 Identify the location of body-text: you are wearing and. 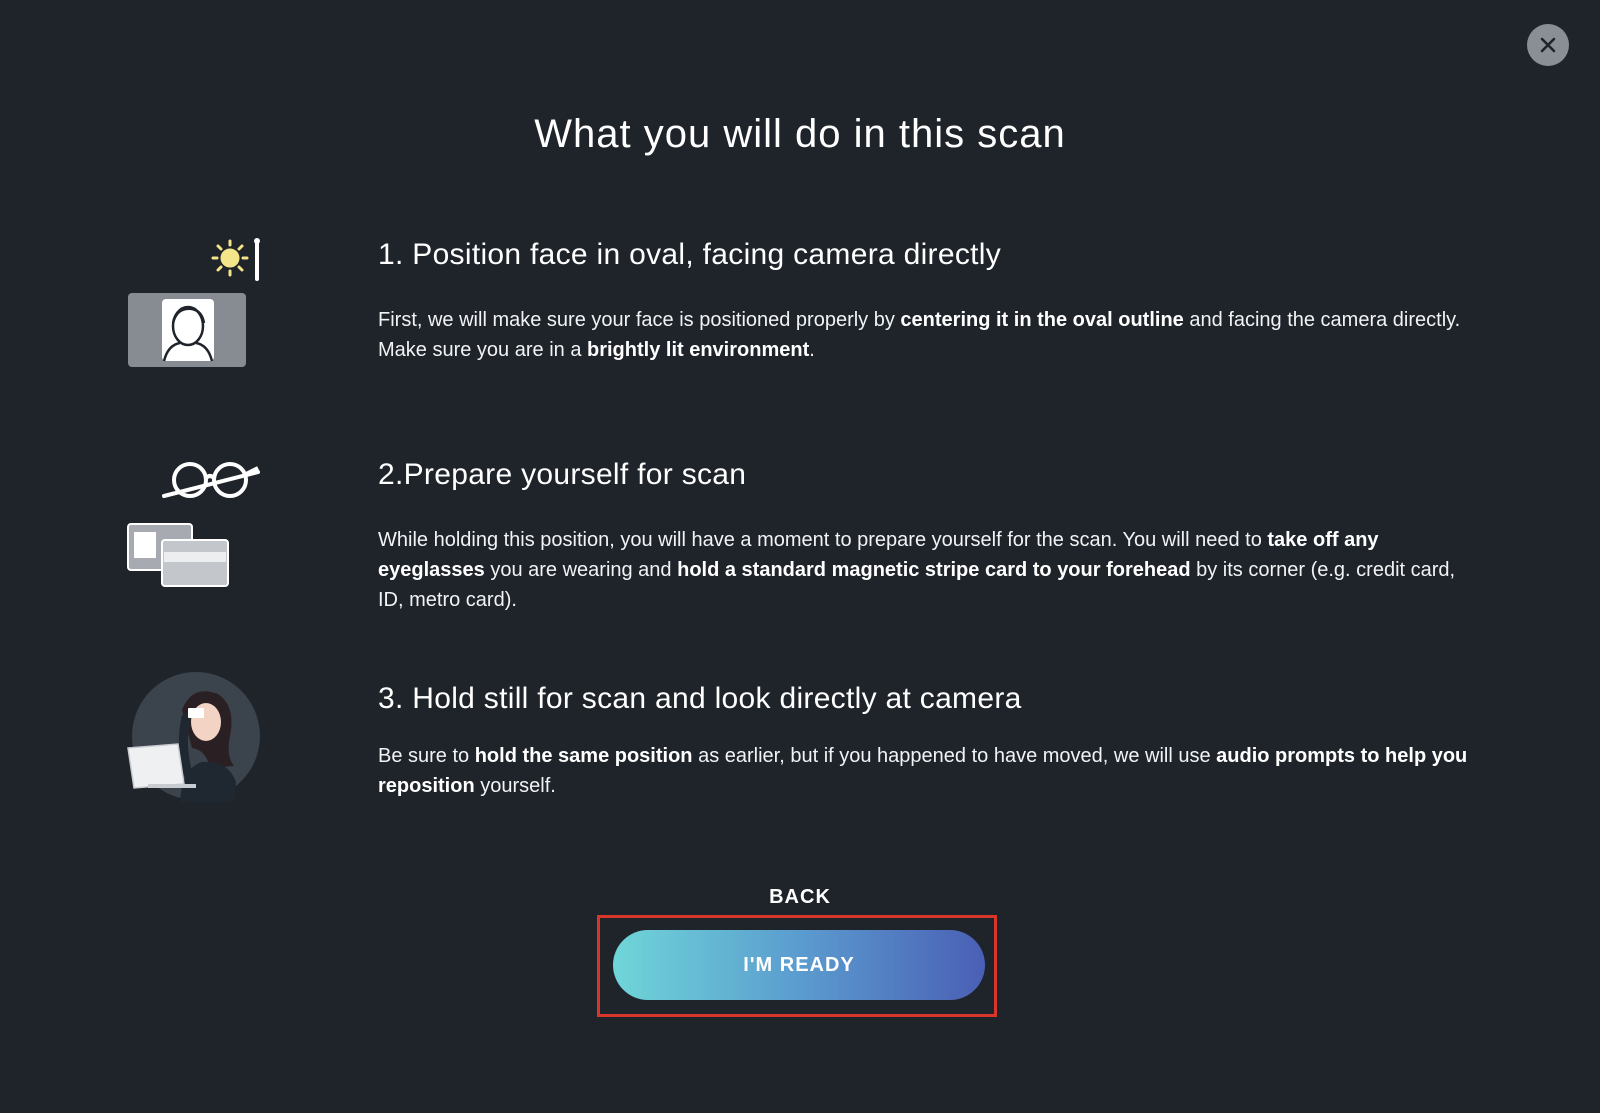
(581, 570).